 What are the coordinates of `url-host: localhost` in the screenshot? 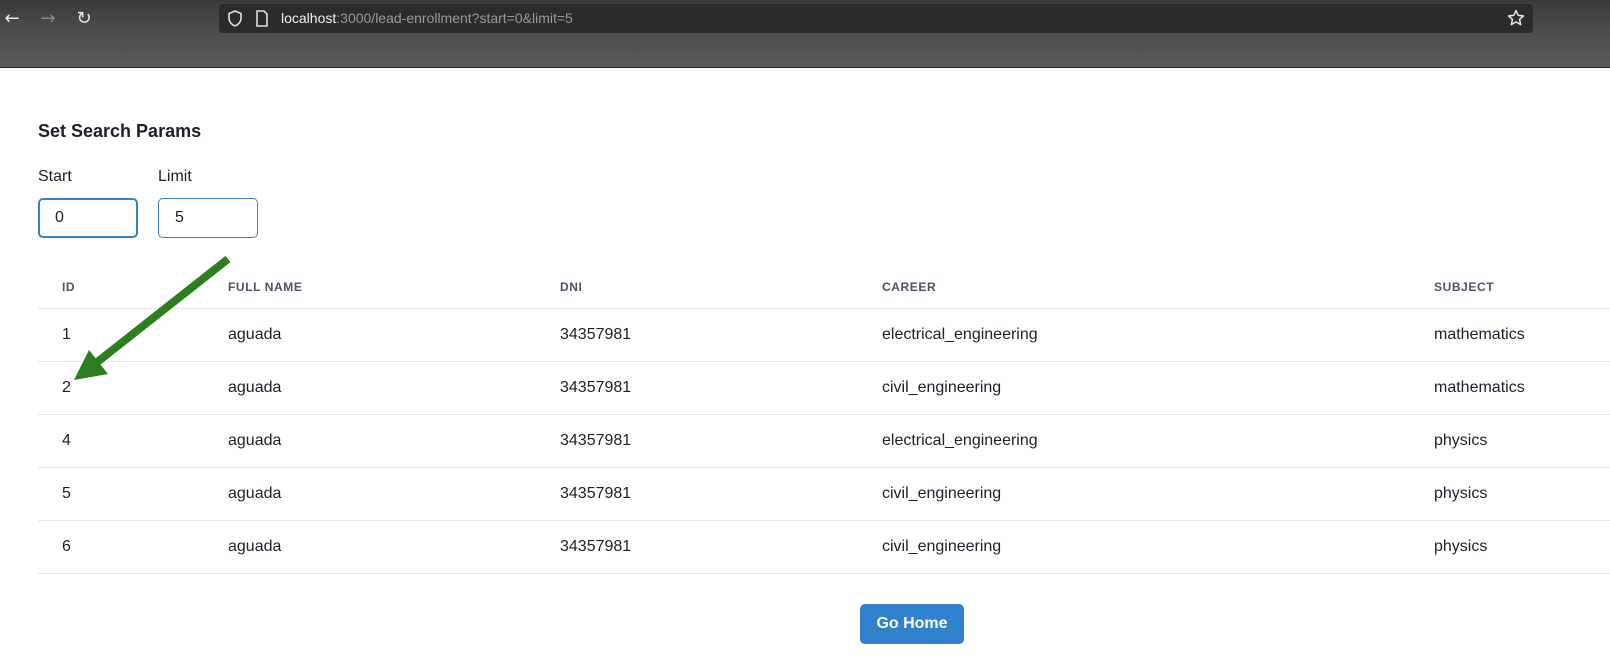 It's located at (309, 18).